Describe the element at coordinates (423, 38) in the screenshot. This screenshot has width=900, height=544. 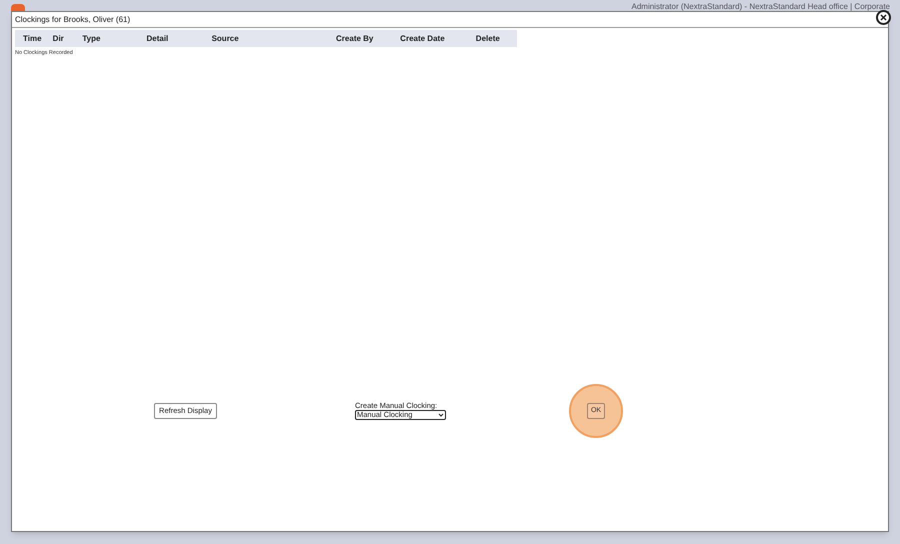
I see `column-header: Create Date` at that location.